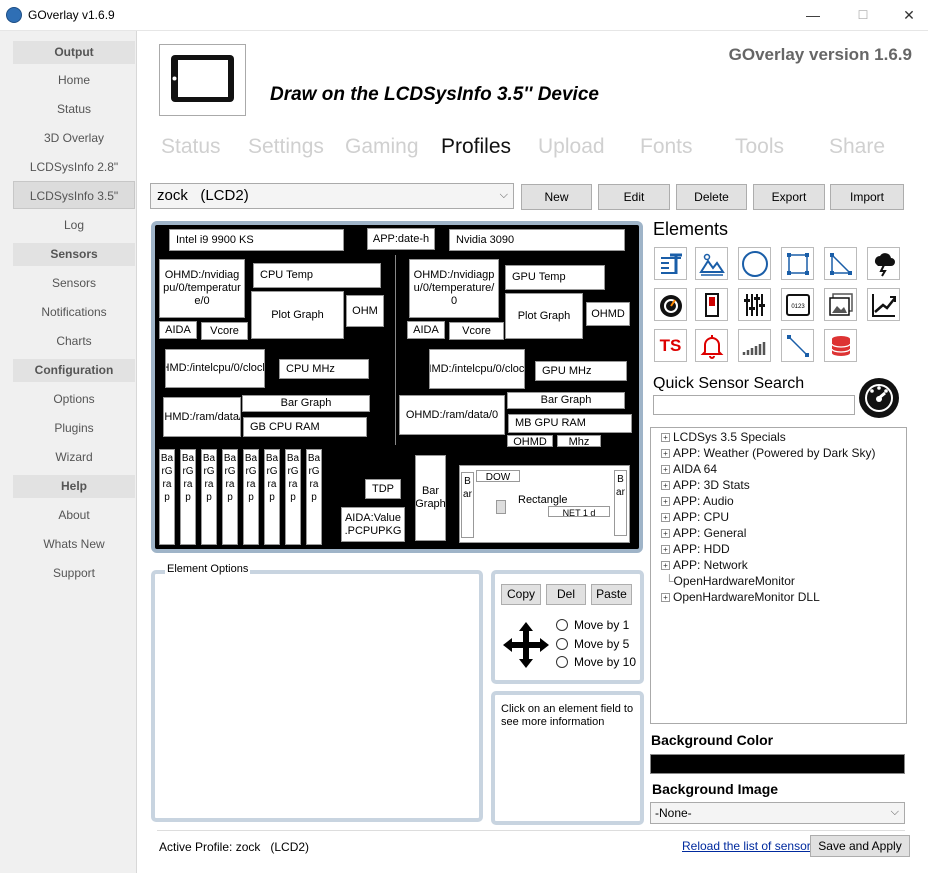  I want to click on canvas-bar-graph-3: Bar Graph, so click(430, 498).